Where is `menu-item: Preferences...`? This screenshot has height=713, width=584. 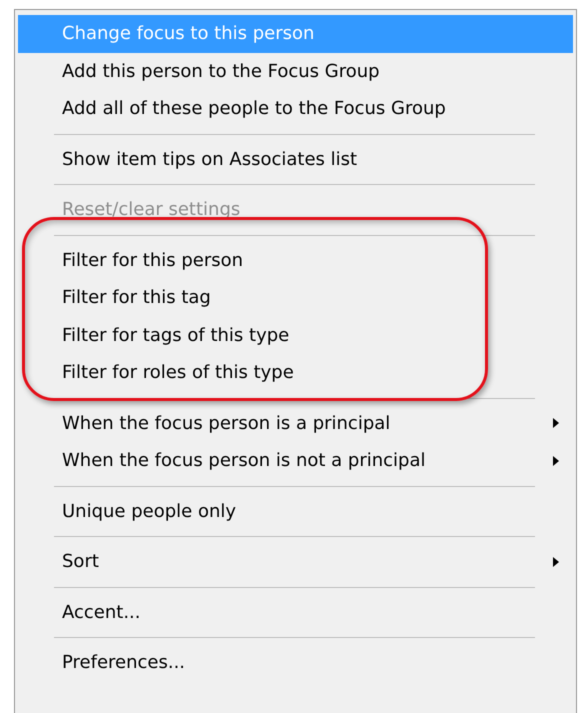
menu-item: Preferences... is located at coordinates (295, 663).